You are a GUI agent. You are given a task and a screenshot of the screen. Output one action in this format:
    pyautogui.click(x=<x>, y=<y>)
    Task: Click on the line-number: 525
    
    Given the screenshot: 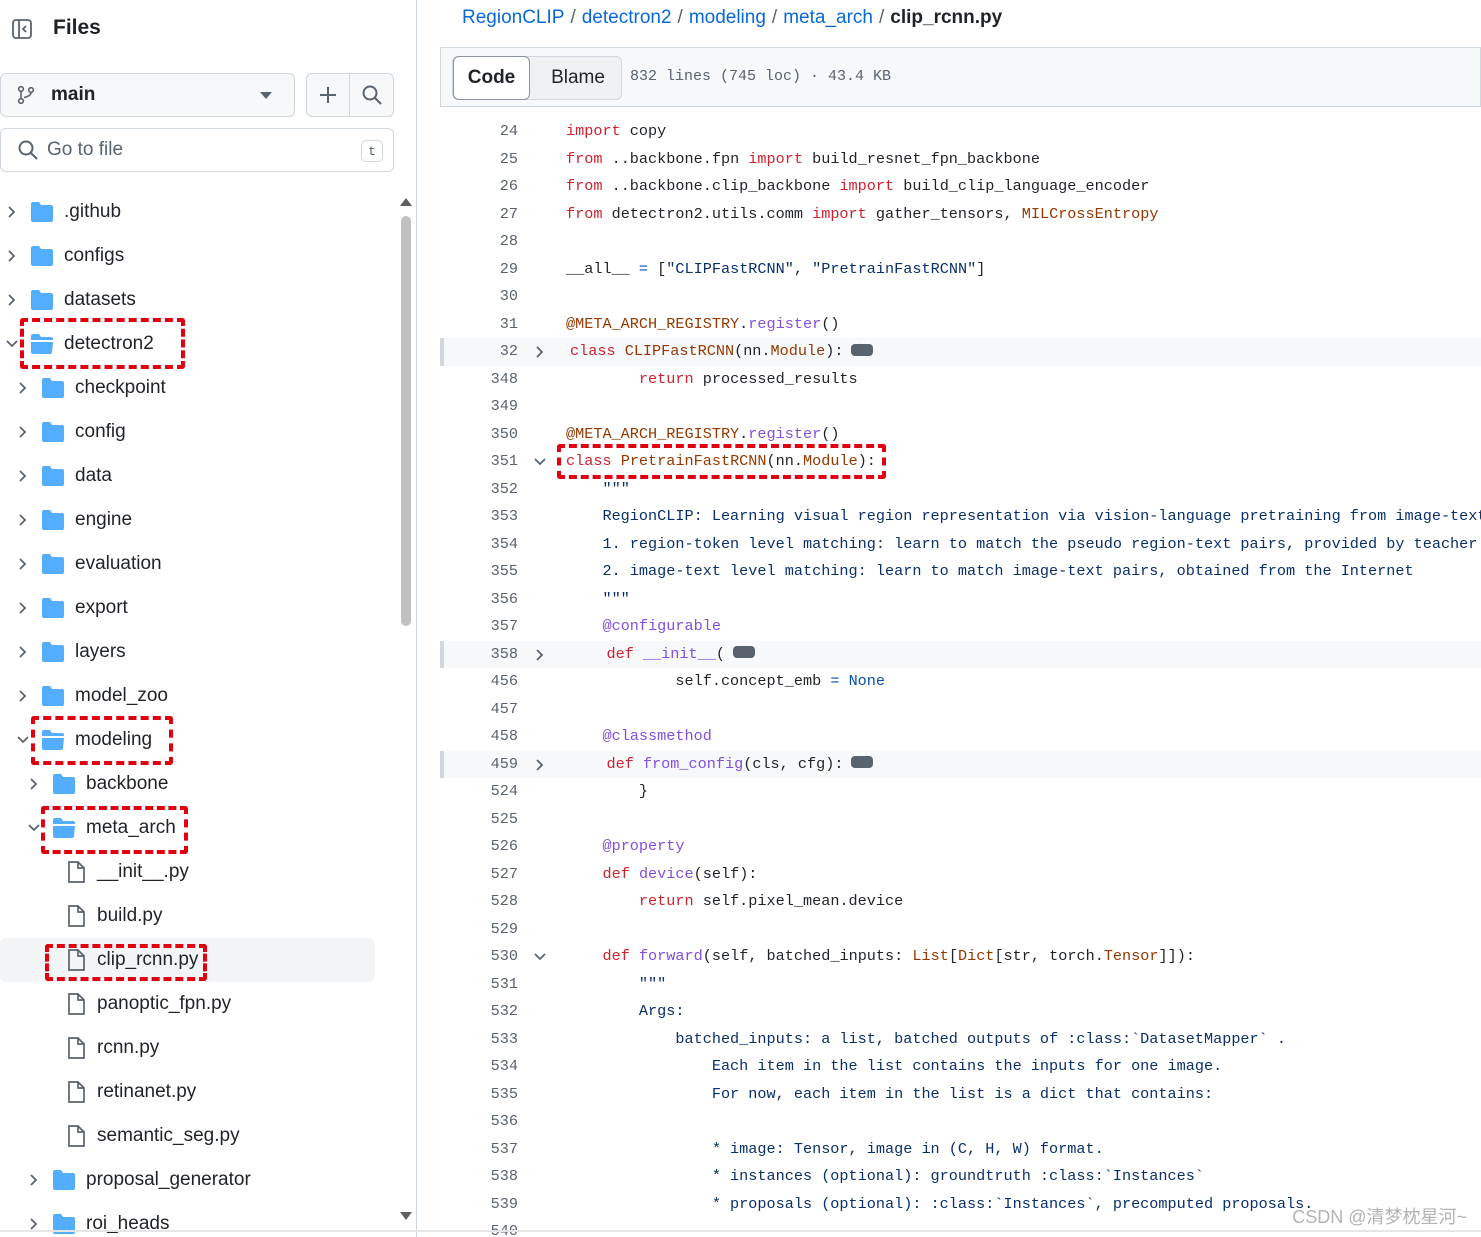 What is the action you would take?
    pyautogui.click(x=488, y=819)
    